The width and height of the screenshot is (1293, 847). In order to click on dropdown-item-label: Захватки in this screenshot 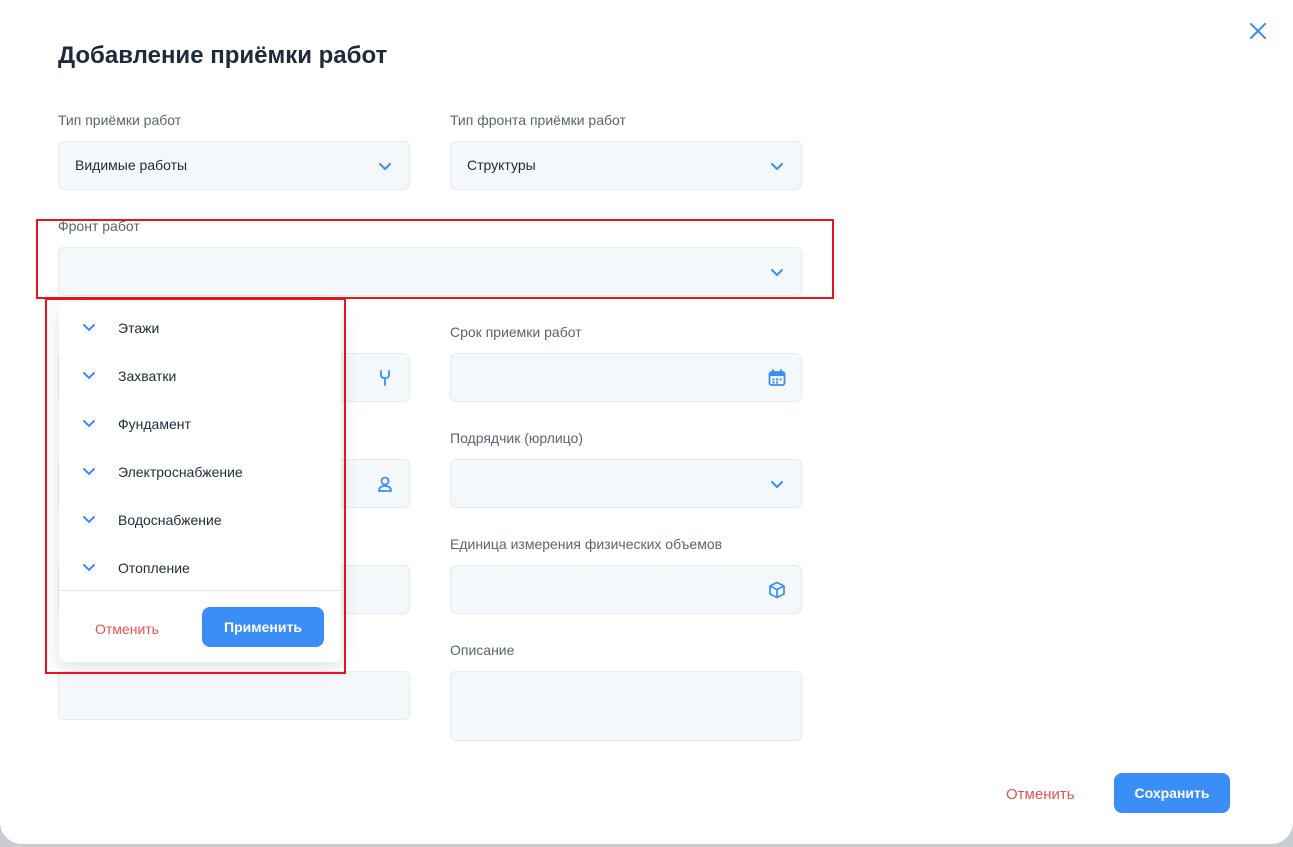, I will do `click(147, 376)`.